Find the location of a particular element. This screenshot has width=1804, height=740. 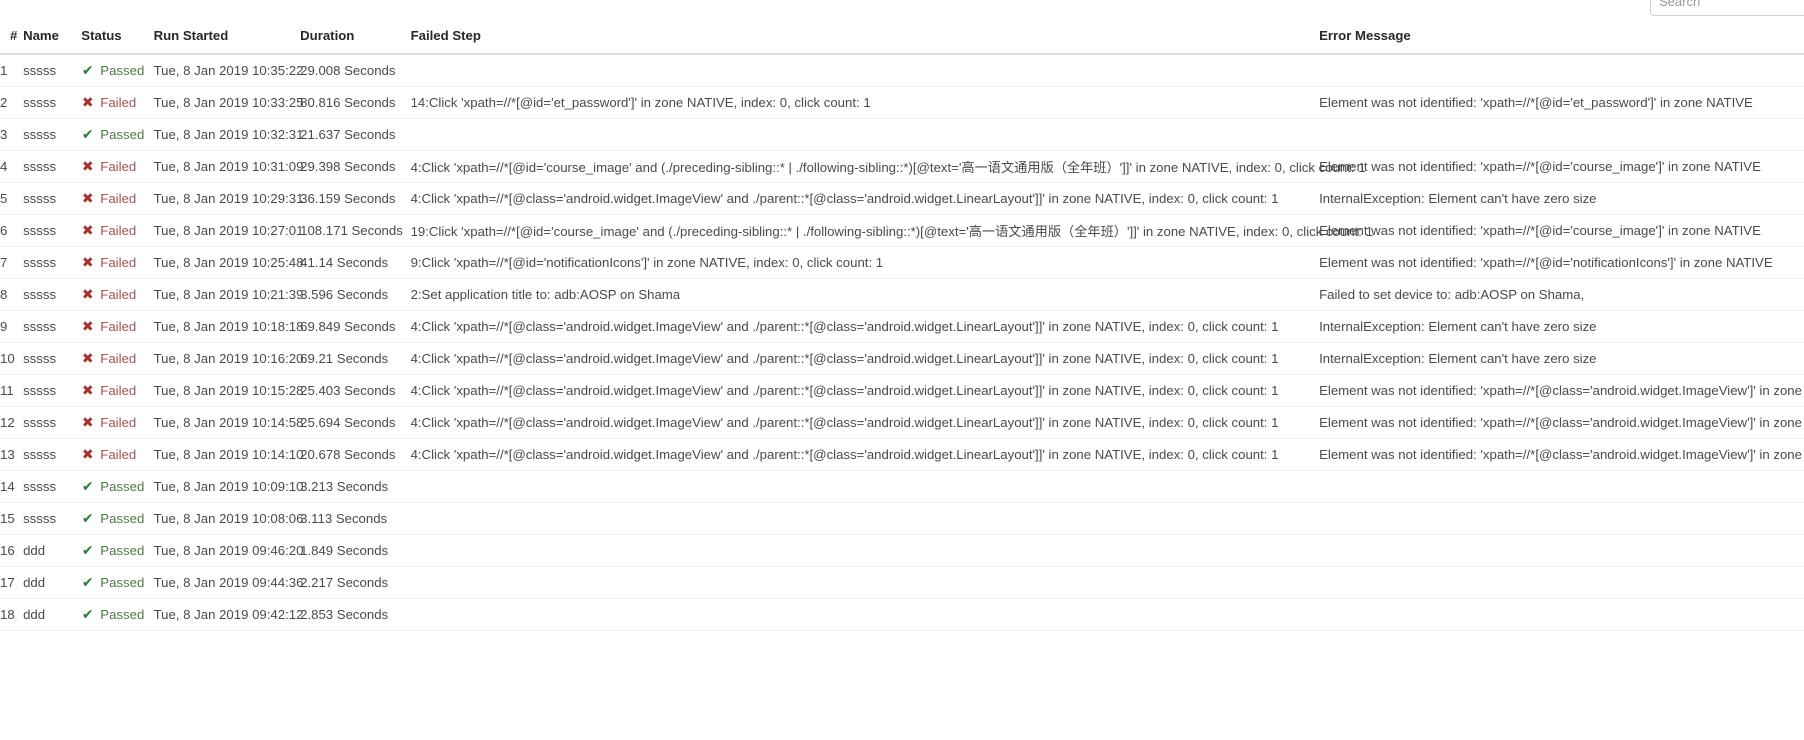

cell-run-started: Tue, 8 Jan 2019 10:15:28 is located at coordinates (228, 390).